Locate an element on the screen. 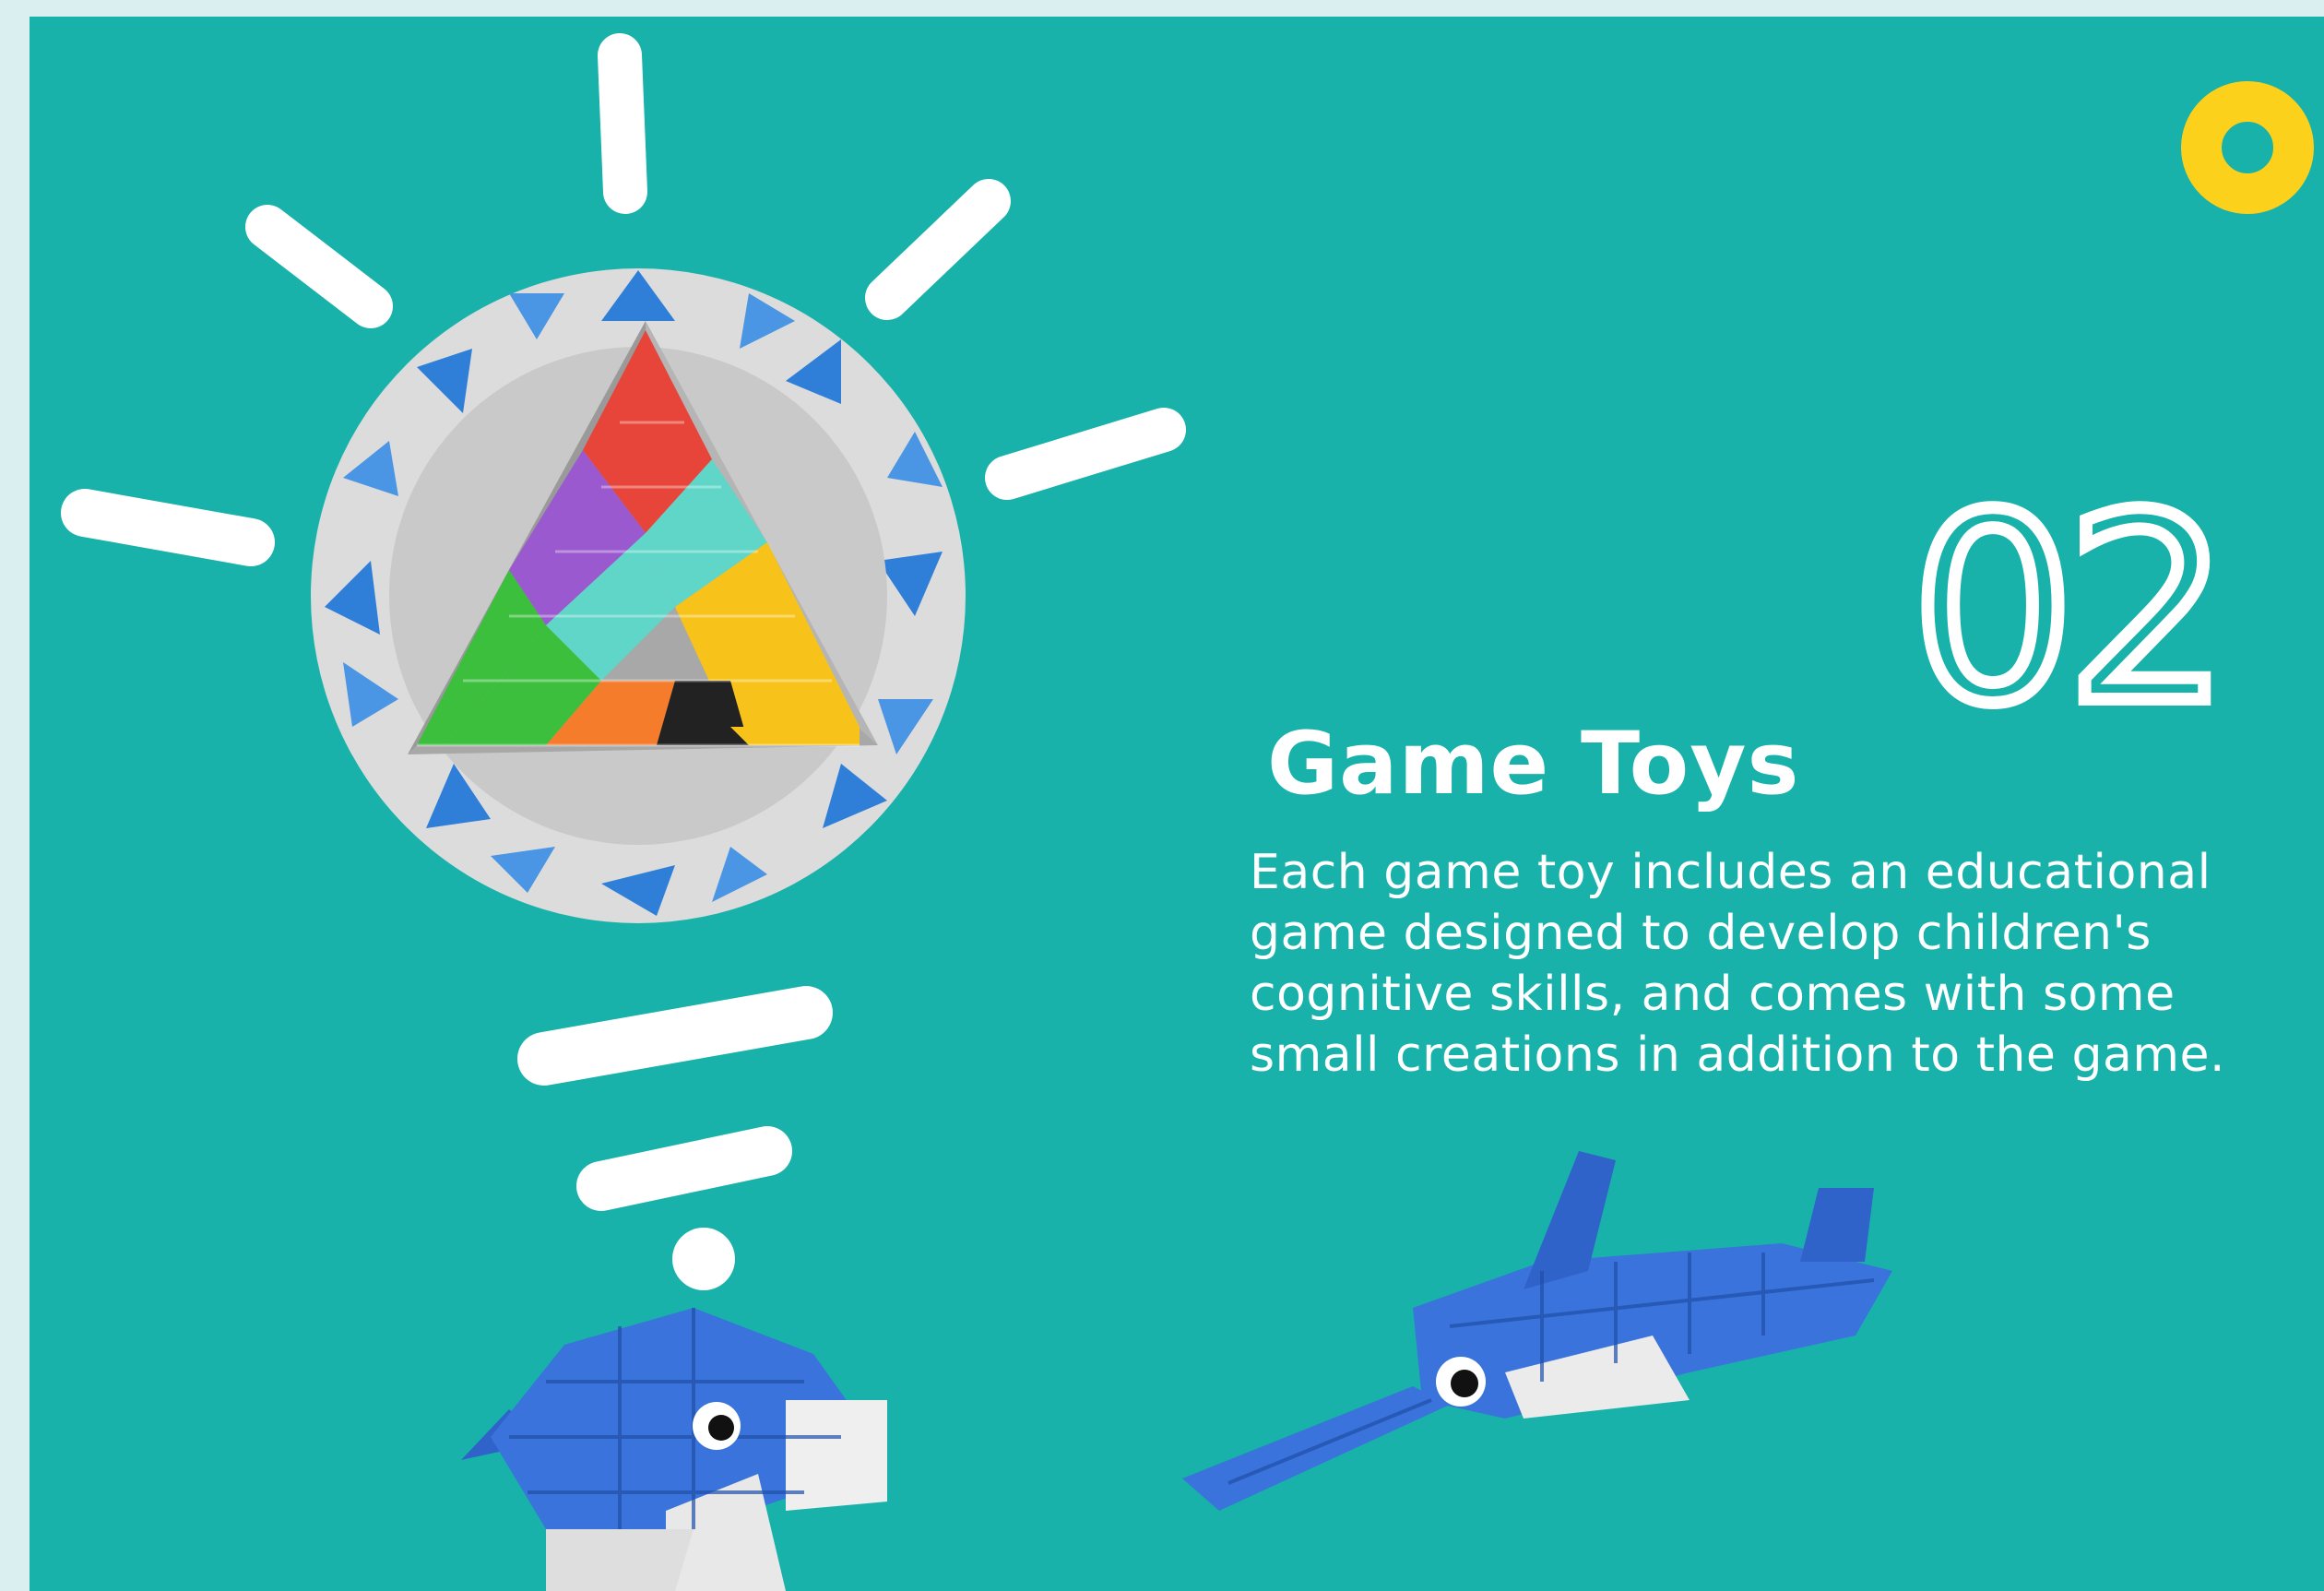  section-number: 02 is located at coordinates (2073, 607).